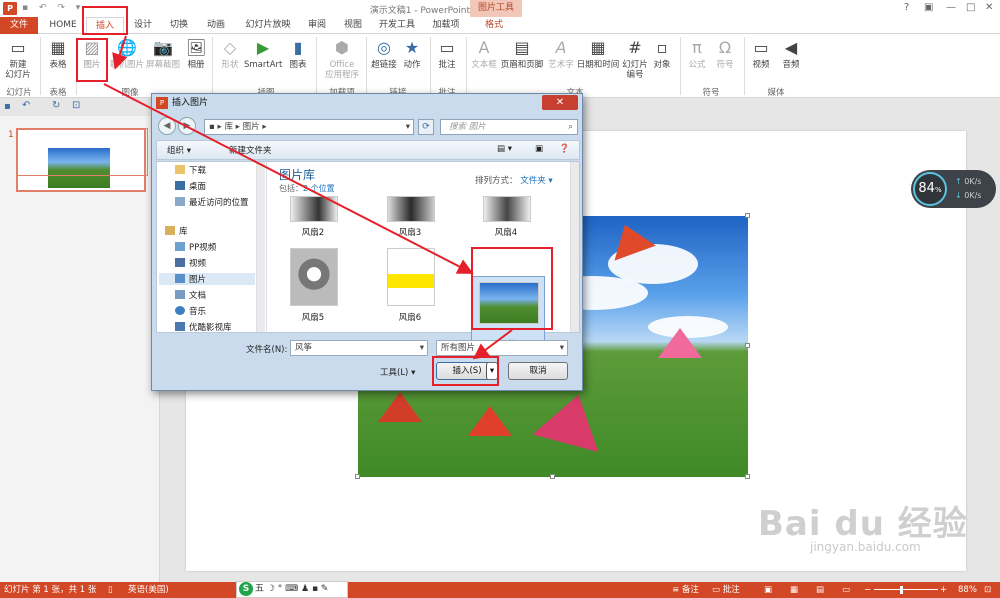 The image size is (1000, 598). I want to click on preview-pane-icon: ▣, so click(539, 149).